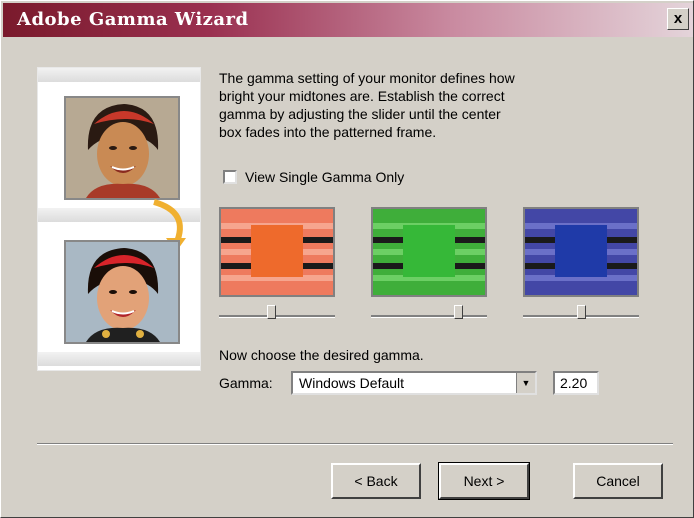 The width and height of the screenshot is (694, 518). Describe the element at coordinates (277, 252) in the screenshot. I see `red-gamma-swatch` at that location.